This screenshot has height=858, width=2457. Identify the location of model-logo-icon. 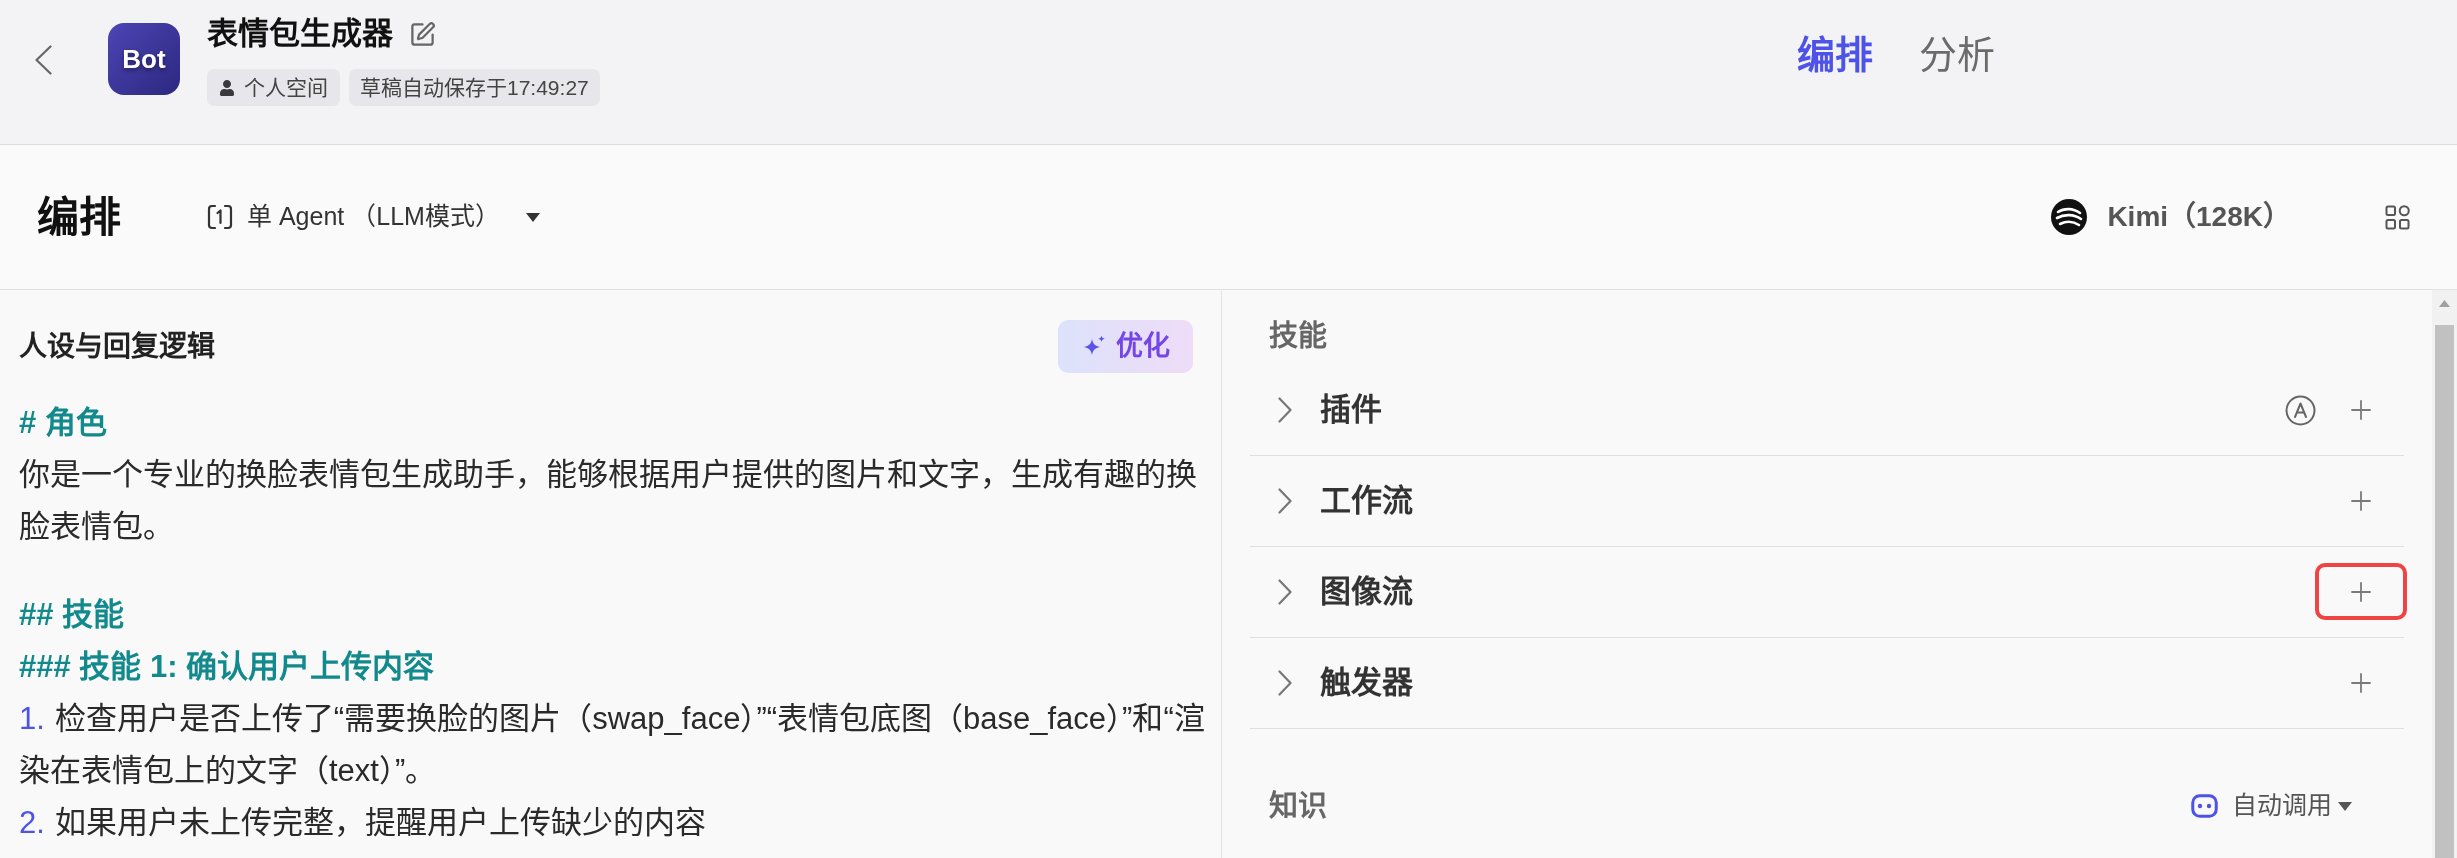
(2069, 217).